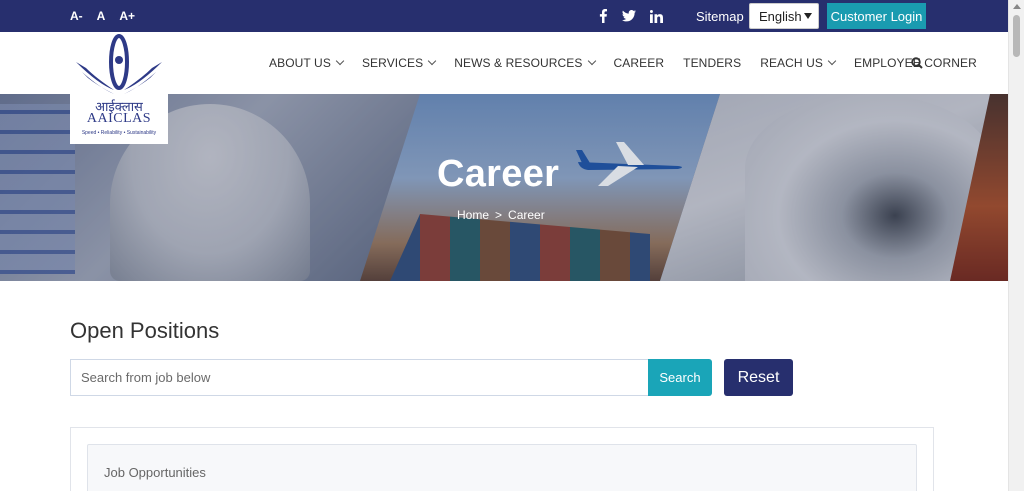  Describe the element at coordinates (473, 215) in the screenshot. I see `breadcrumb-home-link: Home` at that location.